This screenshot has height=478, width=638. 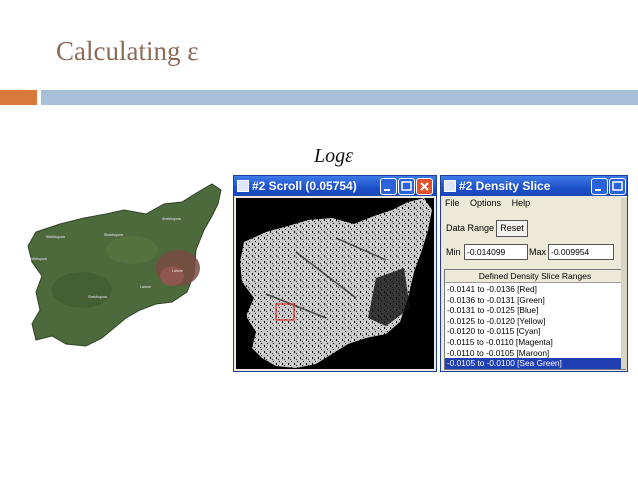 I want to click on range-item: -0.0120 to -0.0115 [Cyan], so click(x=535, y=331).